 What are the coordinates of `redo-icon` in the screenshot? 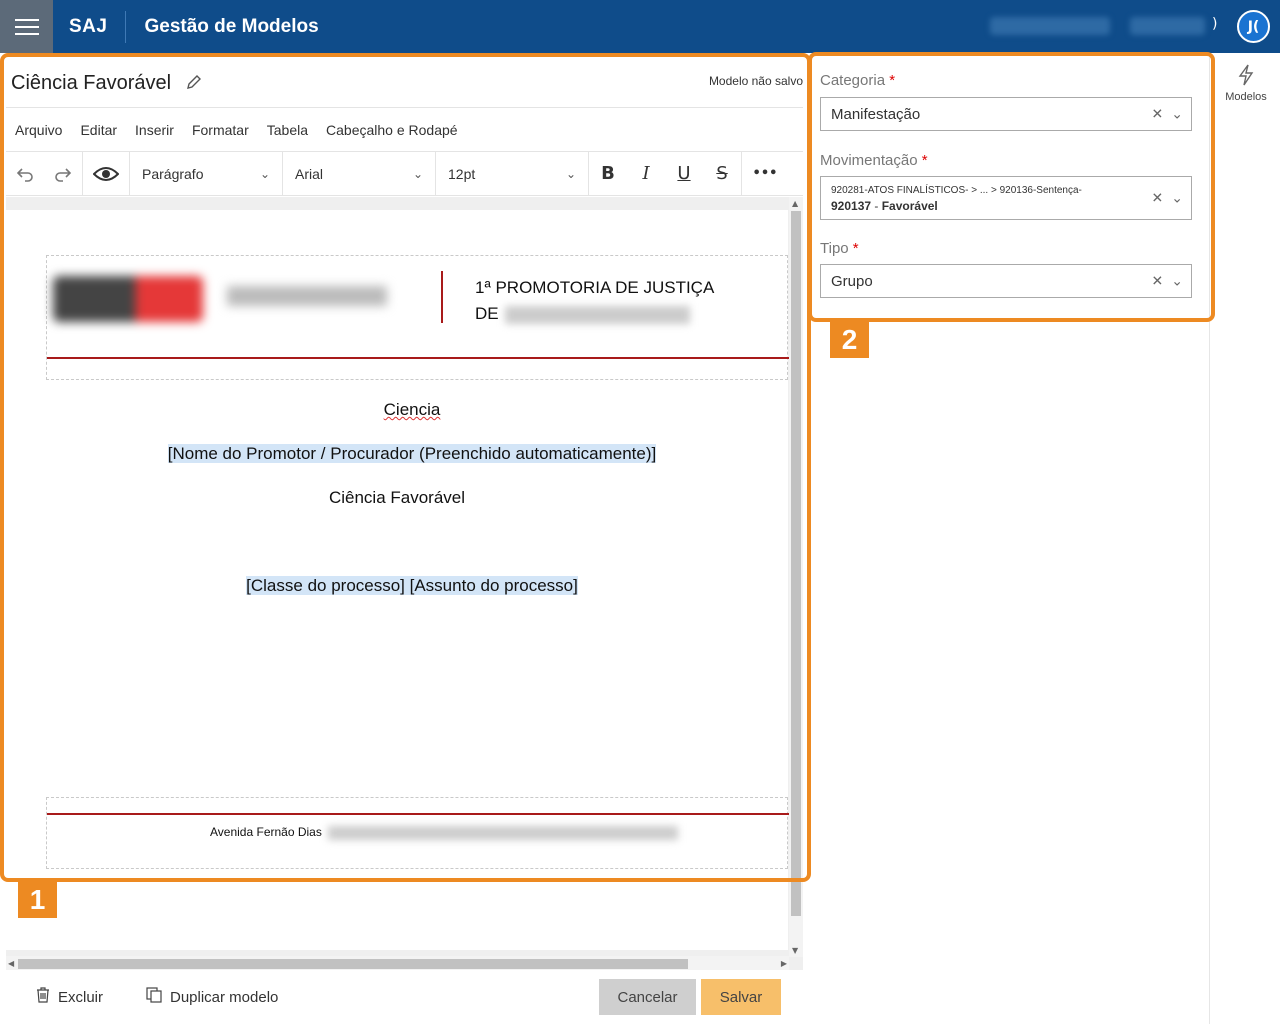 It's located at (63, 174).